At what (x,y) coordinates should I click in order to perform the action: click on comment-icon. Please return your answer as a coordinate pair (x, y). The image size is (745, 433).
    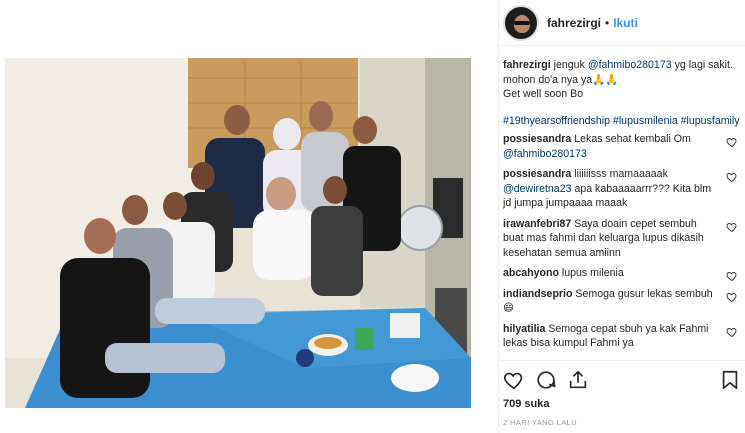
    Looking at the image, I should click on (546, 380).